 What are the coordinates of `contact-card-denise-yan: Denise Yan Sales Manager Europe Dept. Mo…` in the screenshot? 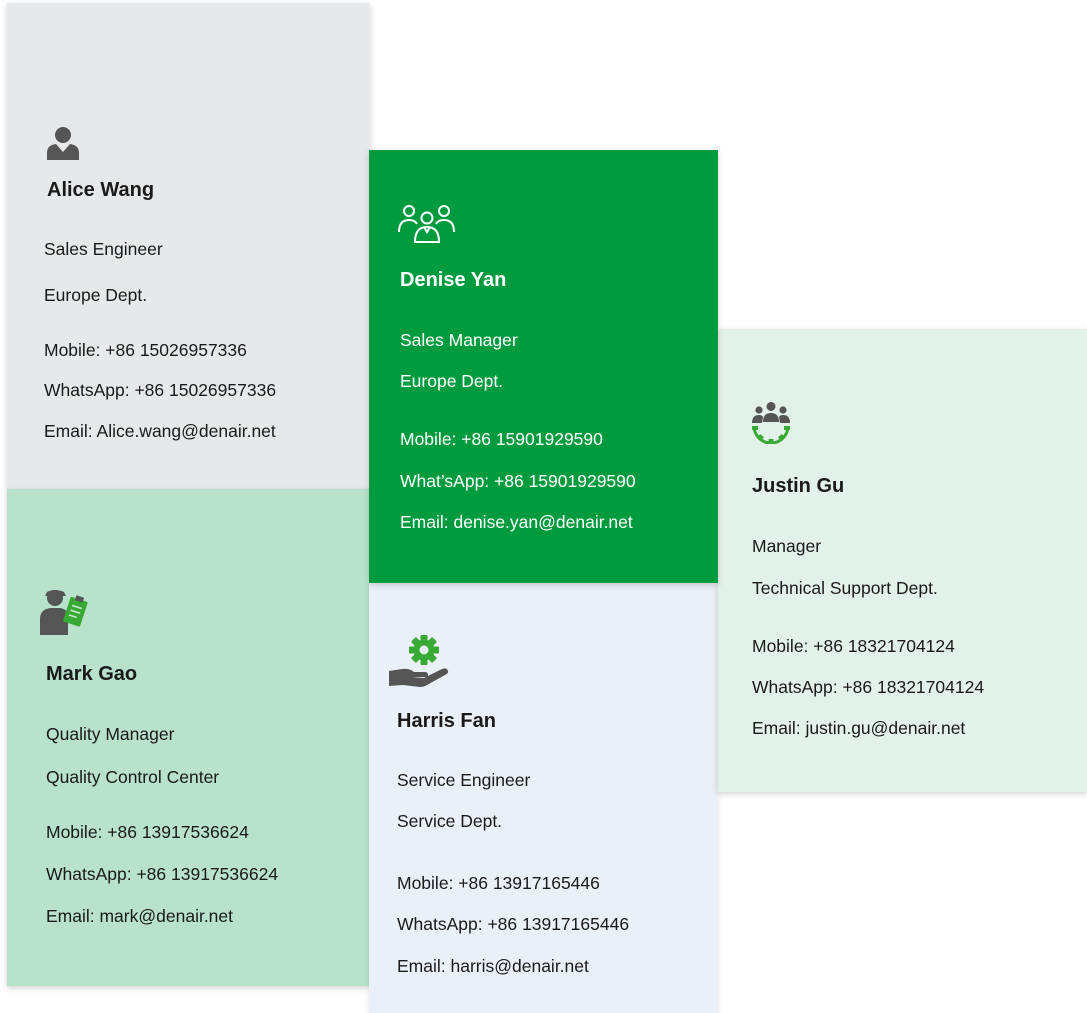 It's located at (543, 366).